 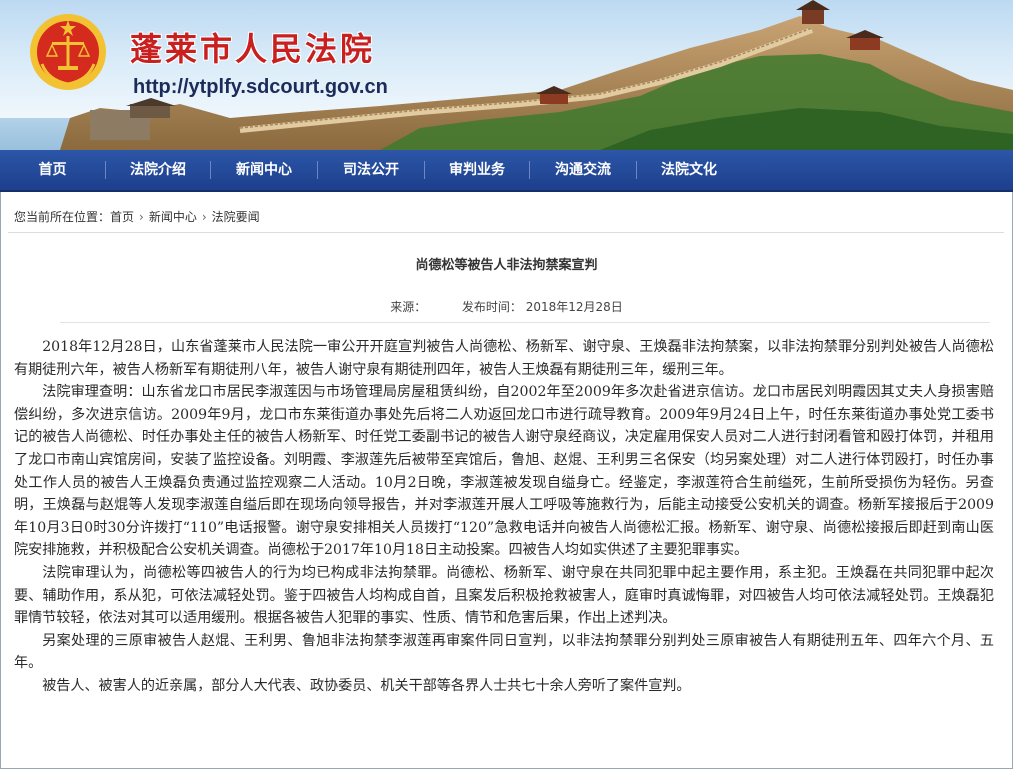 I want to click on main-nav: 首页 法院介绍 新闻中心 司法公开 审判业务 沟通交流 法院文化, so click(x=506, y=171).